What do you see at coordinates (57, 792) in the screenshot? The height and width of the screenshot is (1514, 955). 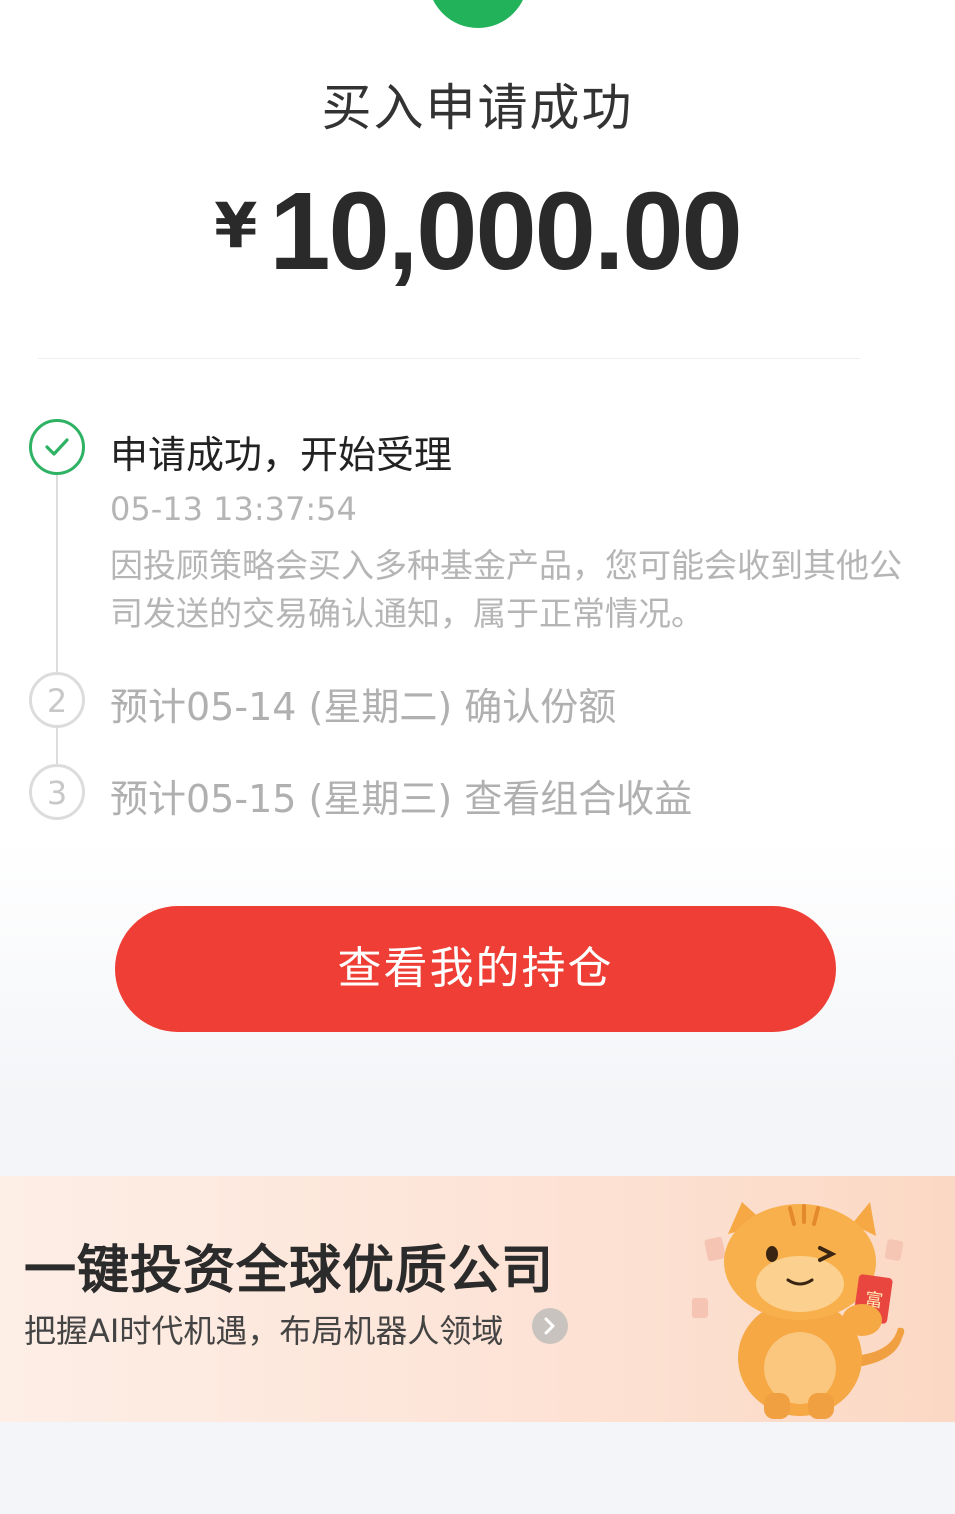 I see `step3-number-badge: 3` at bounding box center [57, 792].